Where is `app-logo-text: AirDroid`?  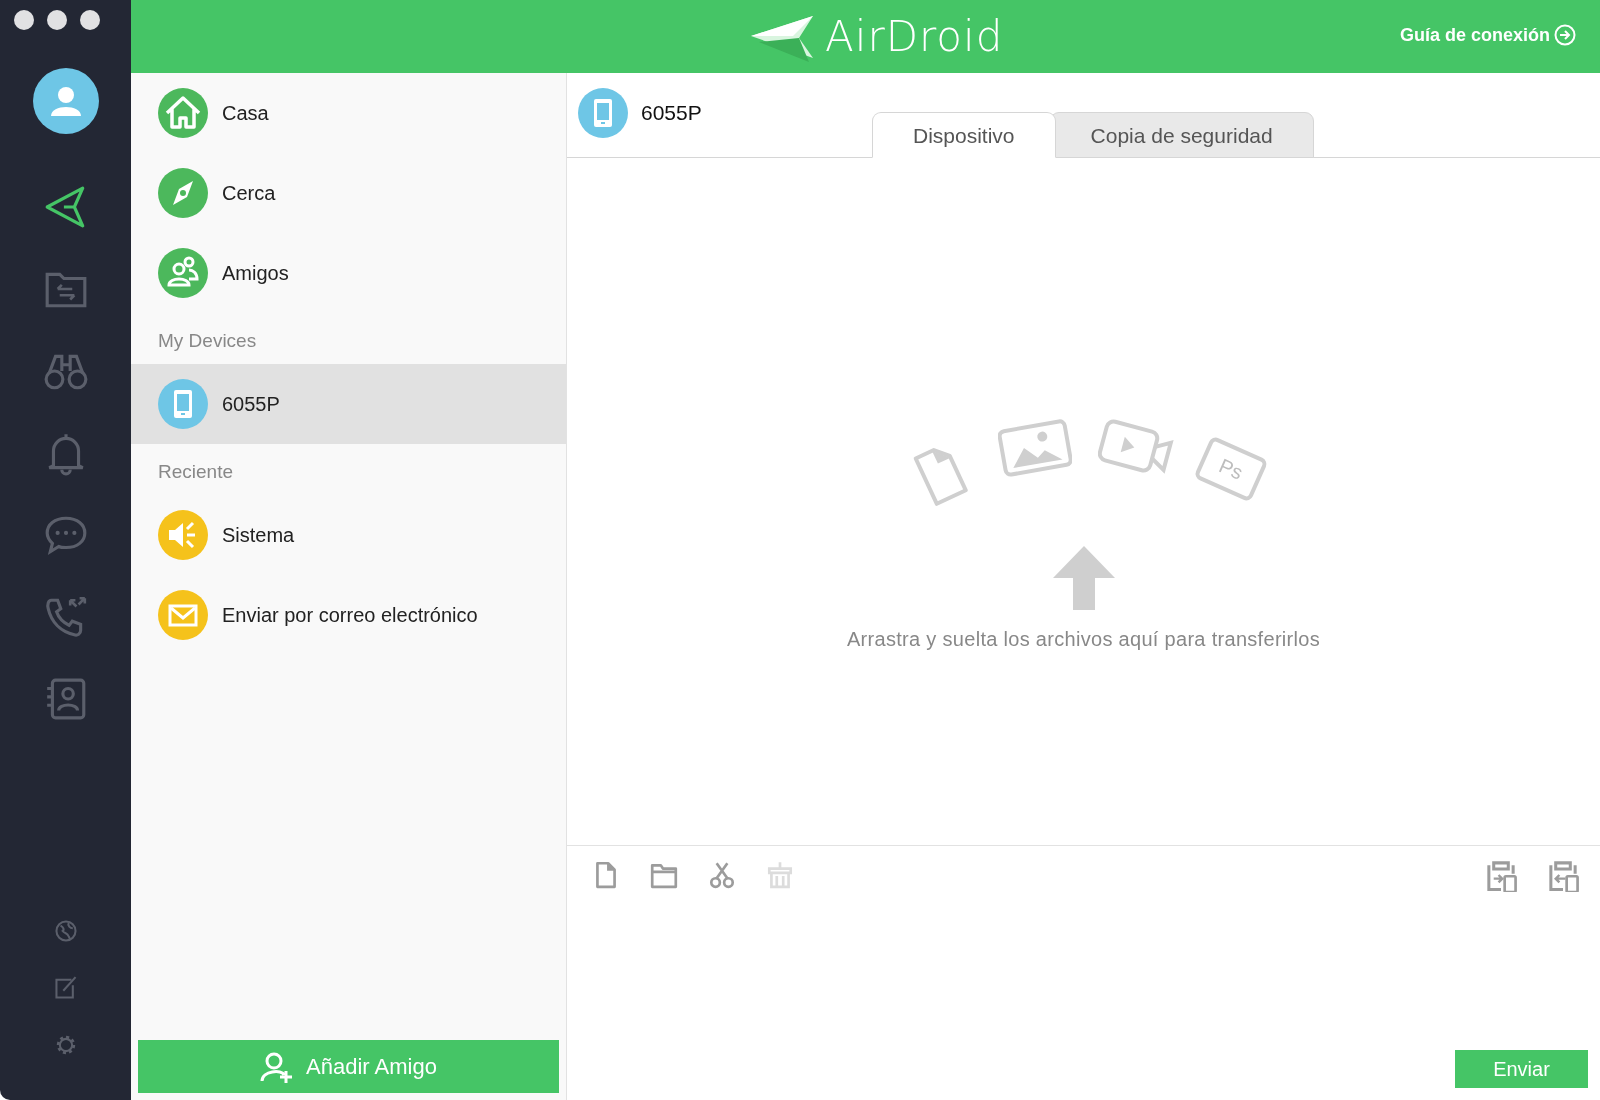 app-logo-text: AirDroid is located at coordinates (914, 36).